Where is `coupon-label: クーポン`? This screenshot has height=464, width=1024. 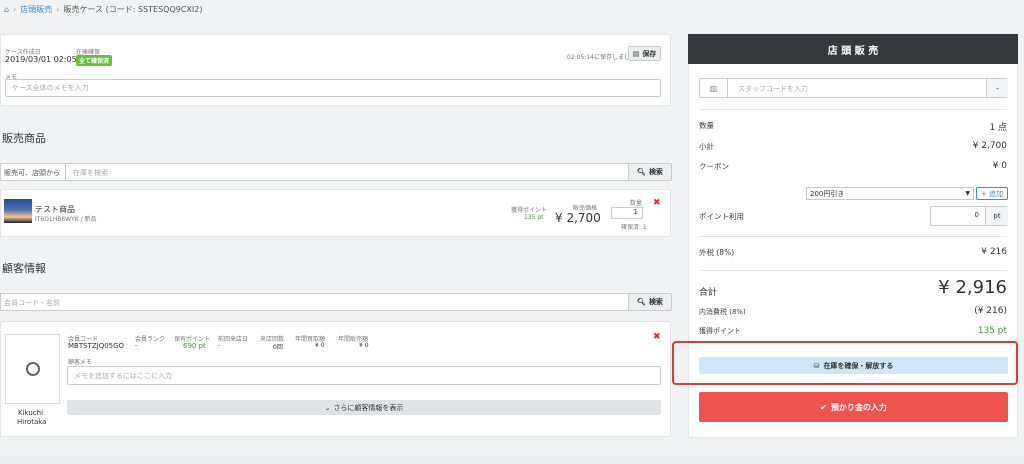
coupon-label: クーポン is located at coordinates (714, 166).